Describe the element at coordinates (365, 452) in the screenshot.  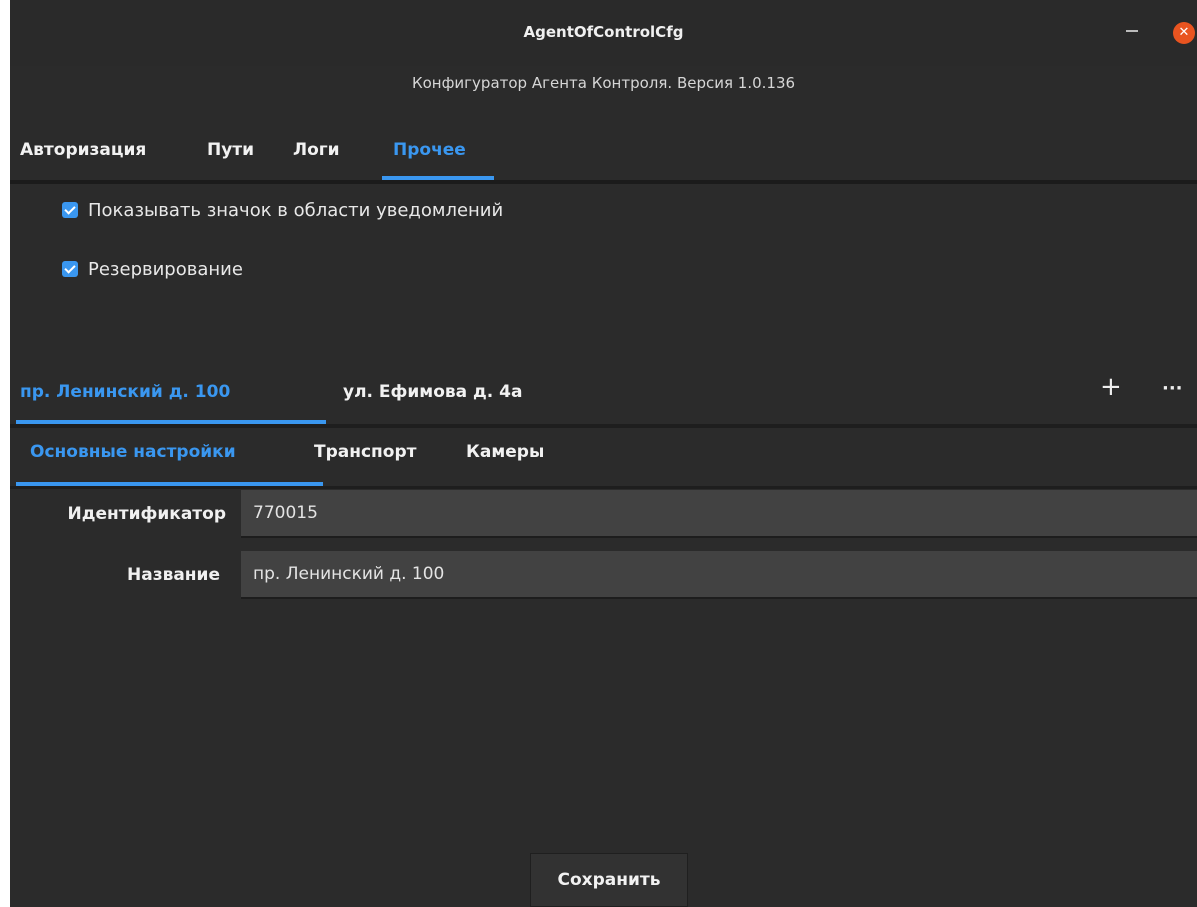
I see `subtab-transport: Транспорт` at that location.